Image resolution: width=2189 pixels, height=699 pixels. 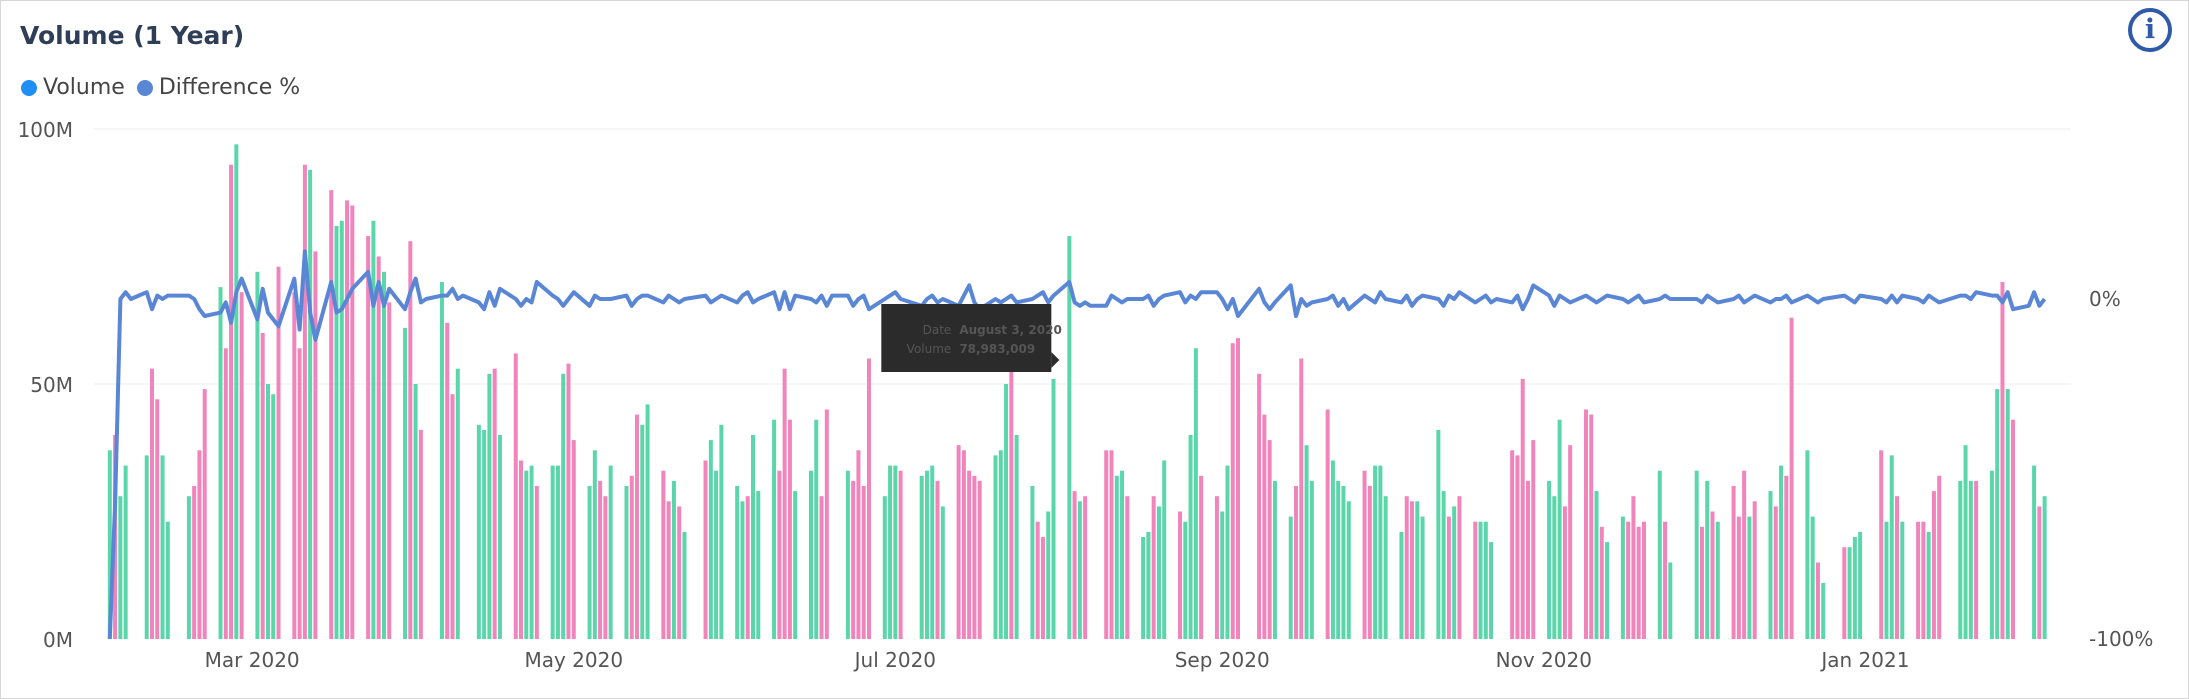 I want to click on y-right-axis-tick-label: 0%, so click(x=2105, y=299).